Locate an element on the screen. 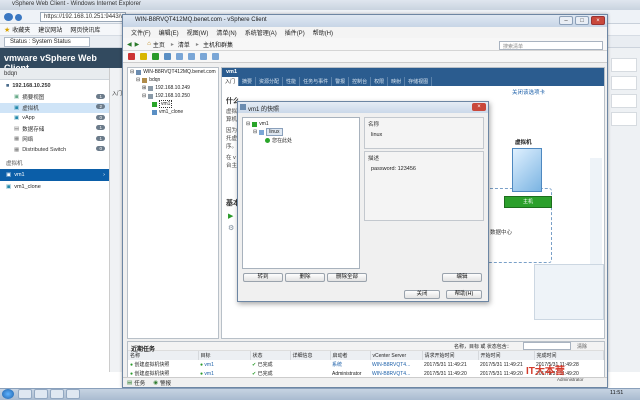 This screenshot has height=400, width=640. fav-item: 网页快讯库 is located at coordinates (85, 29).